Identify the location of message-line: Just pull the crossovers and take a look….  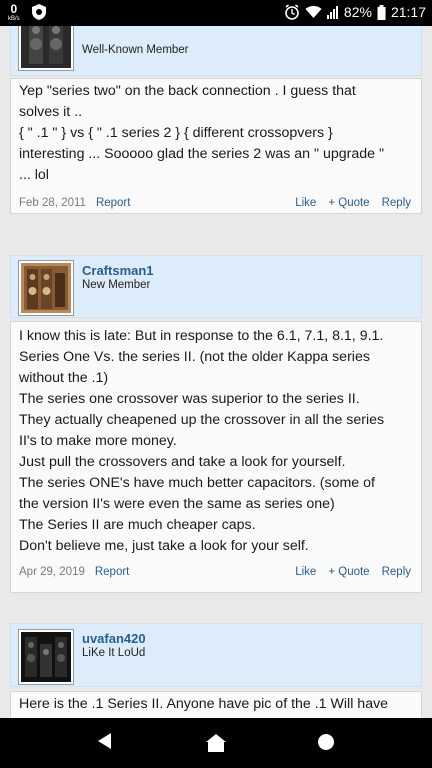
(182, 462).